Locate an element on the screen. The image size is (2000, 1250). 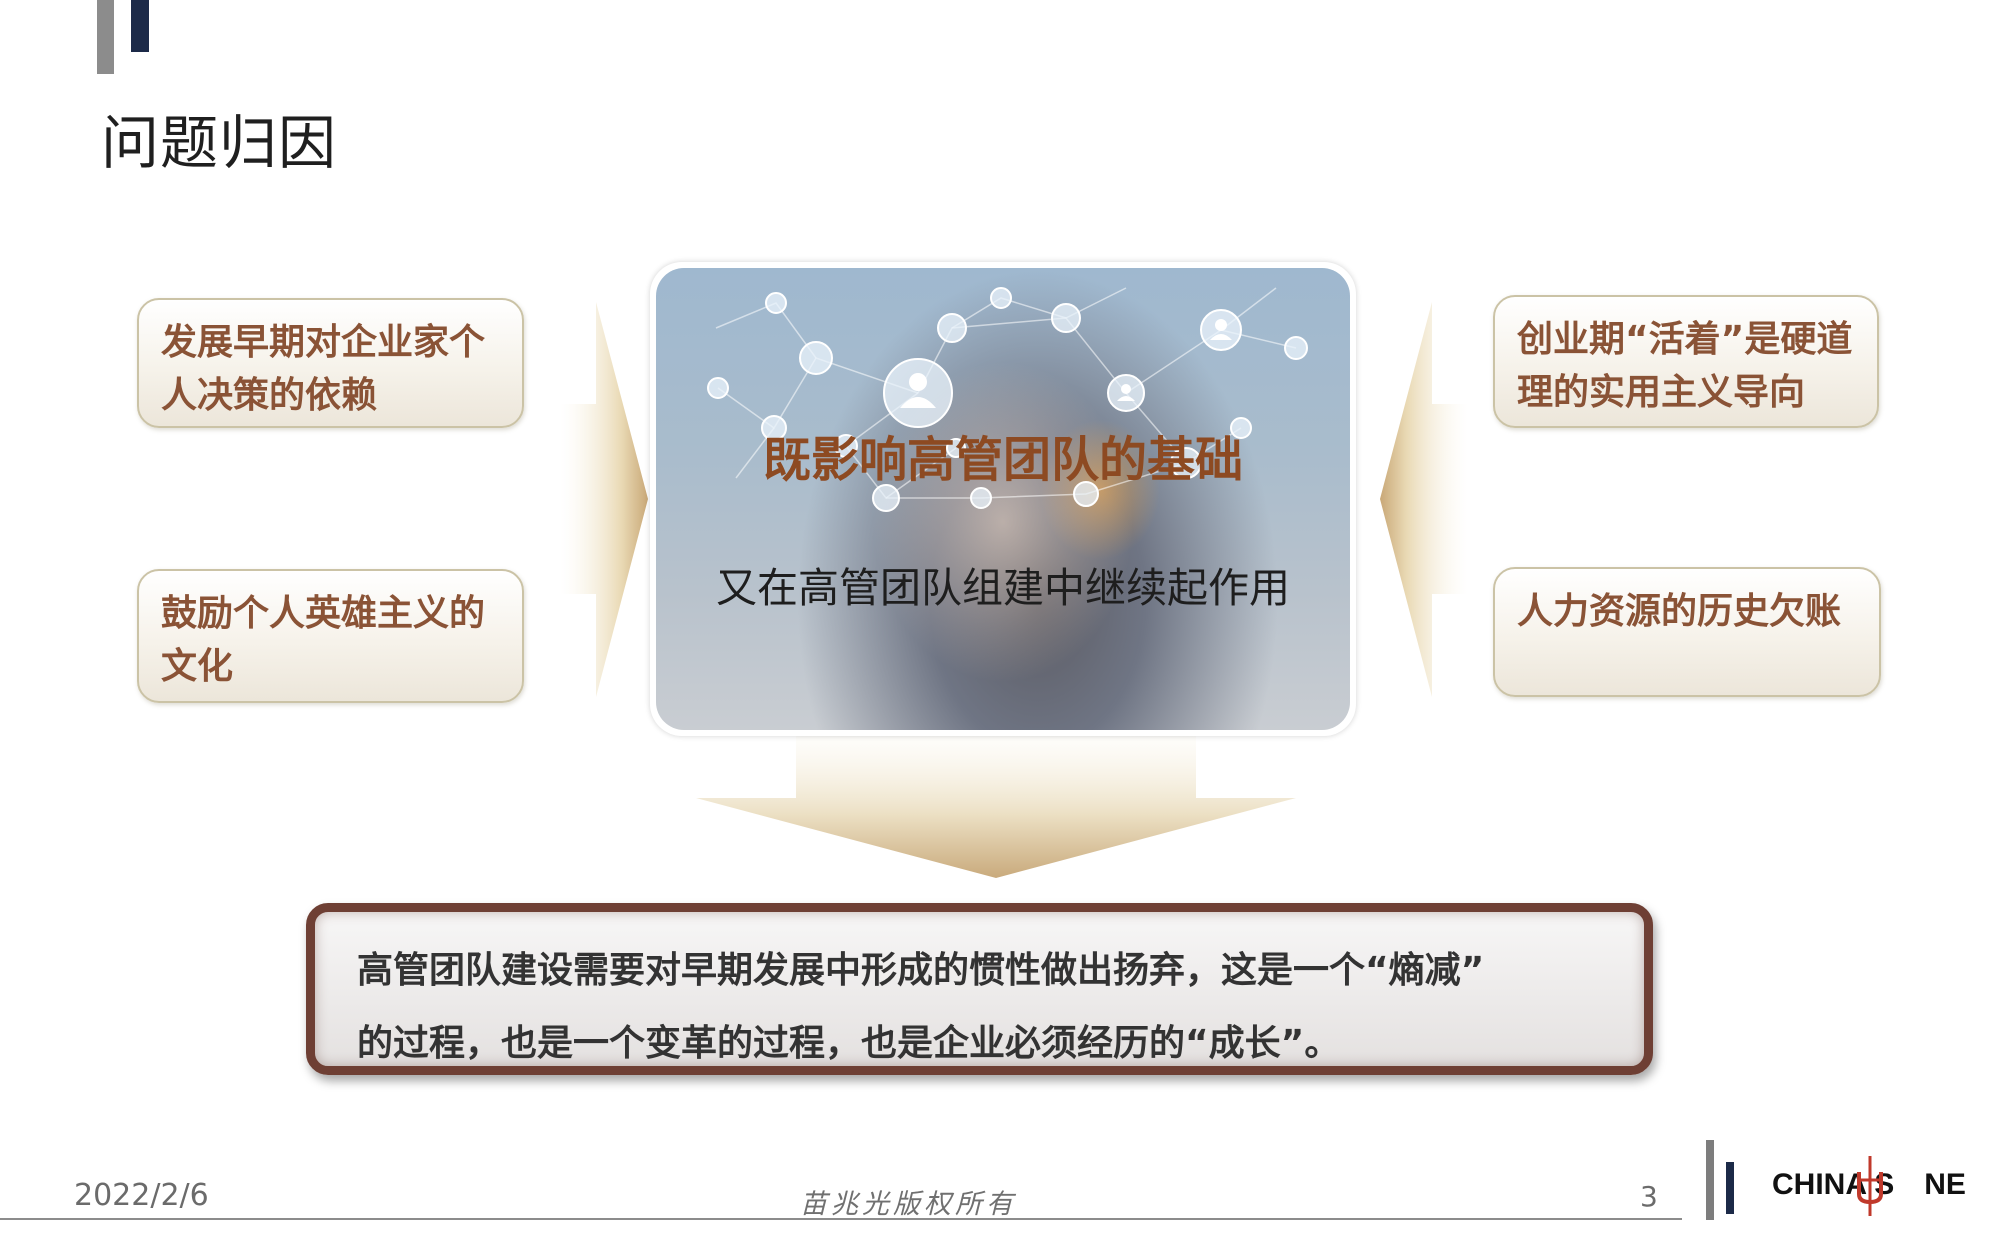
bottom-summary-line-1: 高管团队建设需要对早期发展中形成的惯性做出扬弃，这是一个“熵减” is located at coordinates (921, 970).